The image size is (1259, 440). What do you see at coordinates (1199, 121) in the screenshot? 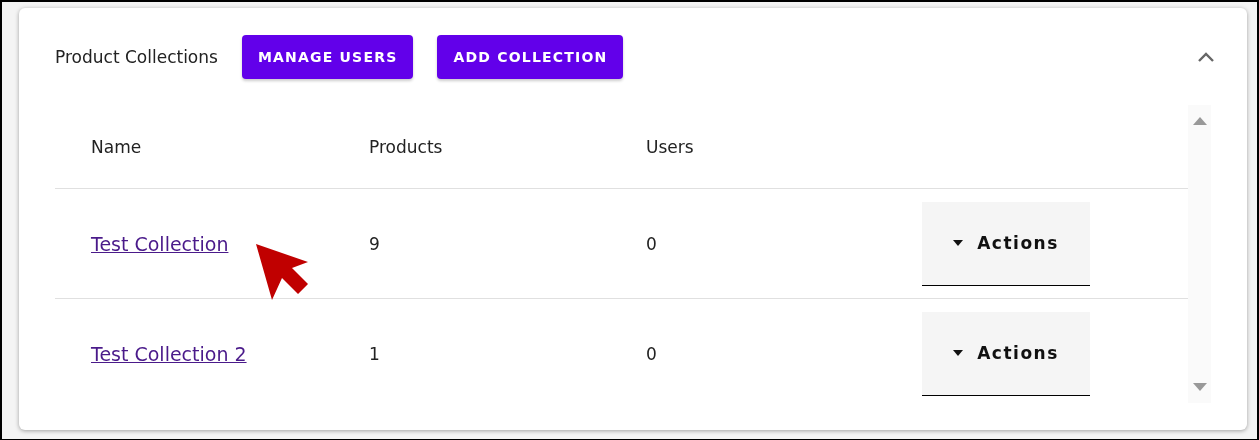
I see `scroll-up-icon` at bounding box center [1199, 121].